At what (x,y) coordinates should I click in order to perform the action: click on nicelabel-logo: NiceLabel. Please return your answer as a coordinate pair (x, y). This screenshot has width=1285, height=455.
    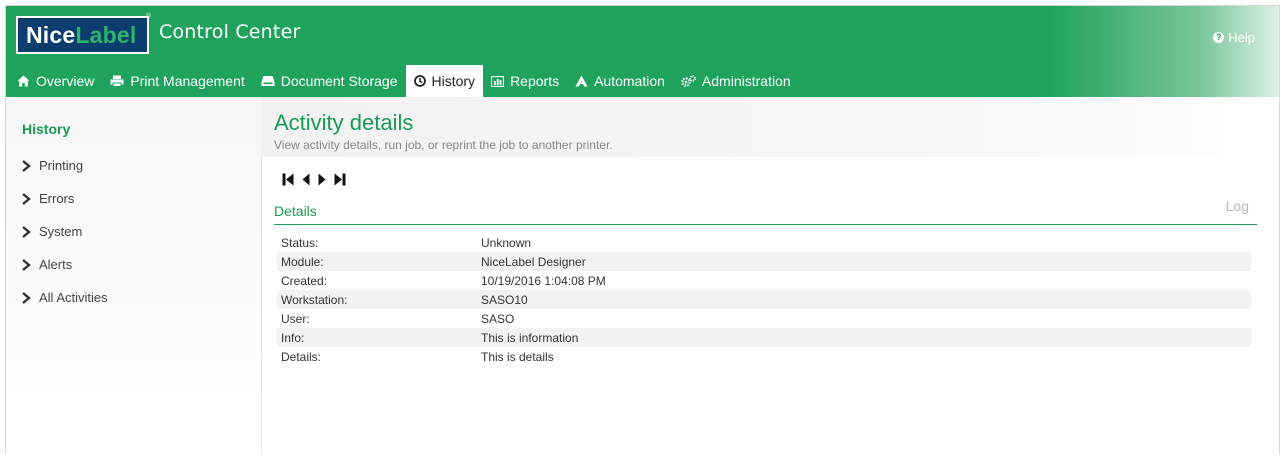
    Looking at the image, I should click on (82, 35).